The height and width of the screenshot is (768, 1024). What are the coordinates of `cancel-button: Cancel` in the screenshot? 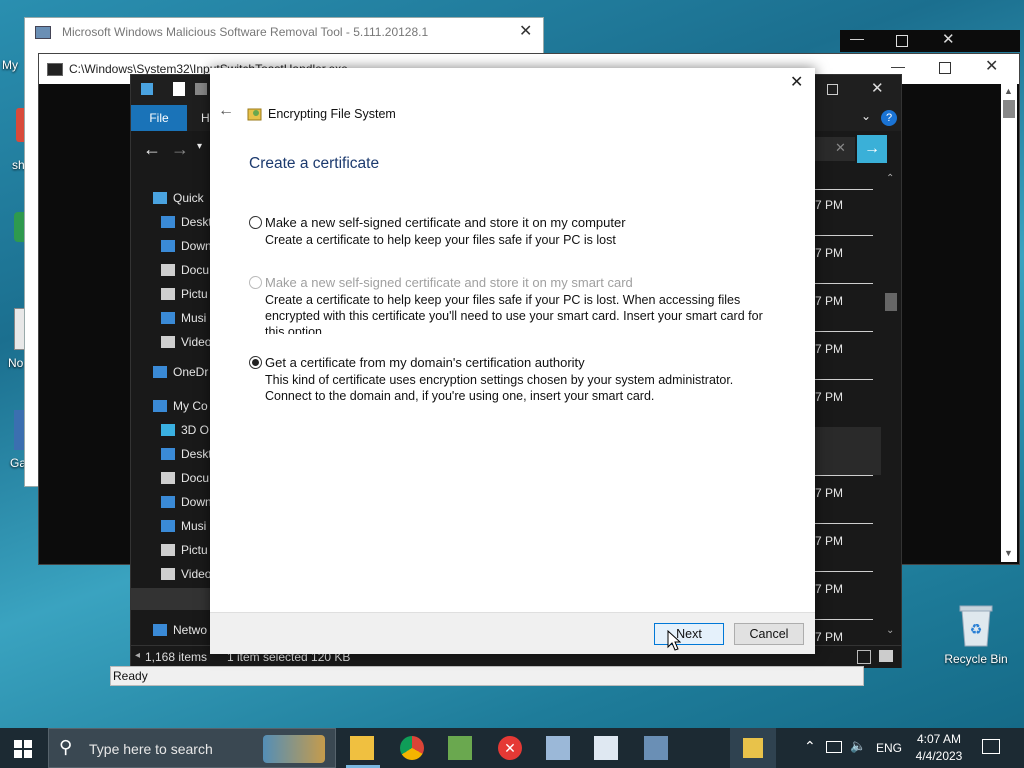 It's located at (769, 634).